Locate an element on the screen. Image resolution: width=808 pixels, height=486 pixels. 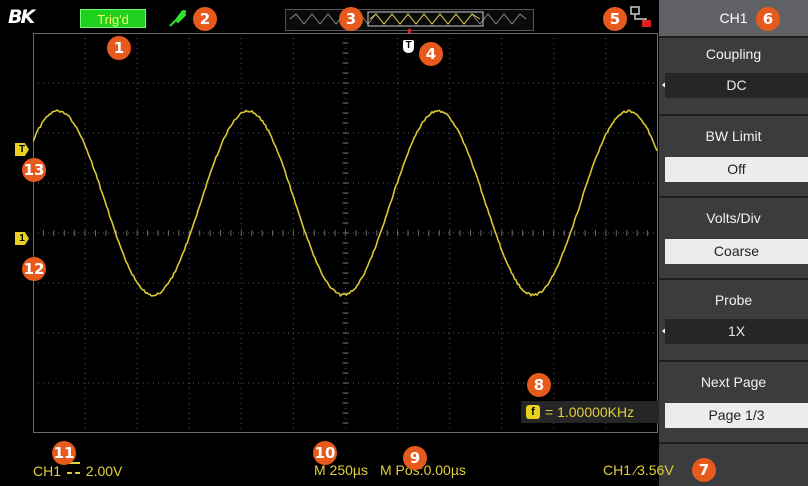
volts-div-label: Volts/Div is located at coordinates (733, 218).